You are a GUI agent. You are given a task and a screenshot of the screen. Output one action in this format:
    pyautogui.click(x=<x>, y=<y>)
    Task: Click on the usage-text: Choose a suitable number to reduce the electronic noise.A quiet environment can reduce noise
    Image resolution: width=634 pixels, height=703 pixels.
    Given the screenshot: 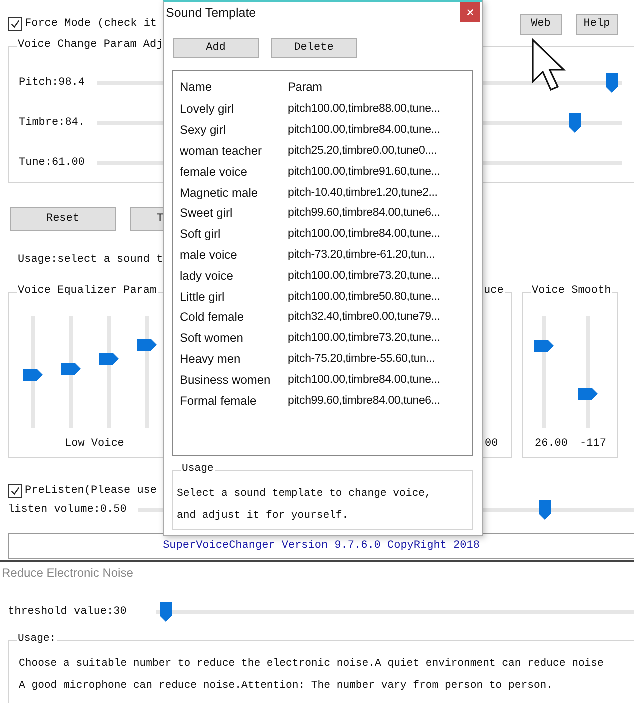 What is the action you would take?
    pyautogui.click(x=312, y=664)
    